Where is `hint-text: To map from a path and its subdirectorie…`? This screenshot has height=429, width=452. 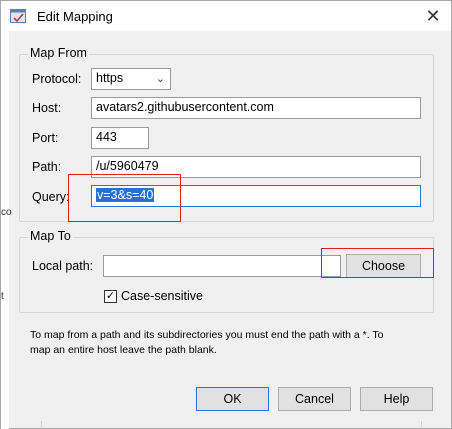
hint-text: To map from a path and its subdirectorie… is located at coordinates (235, 343).